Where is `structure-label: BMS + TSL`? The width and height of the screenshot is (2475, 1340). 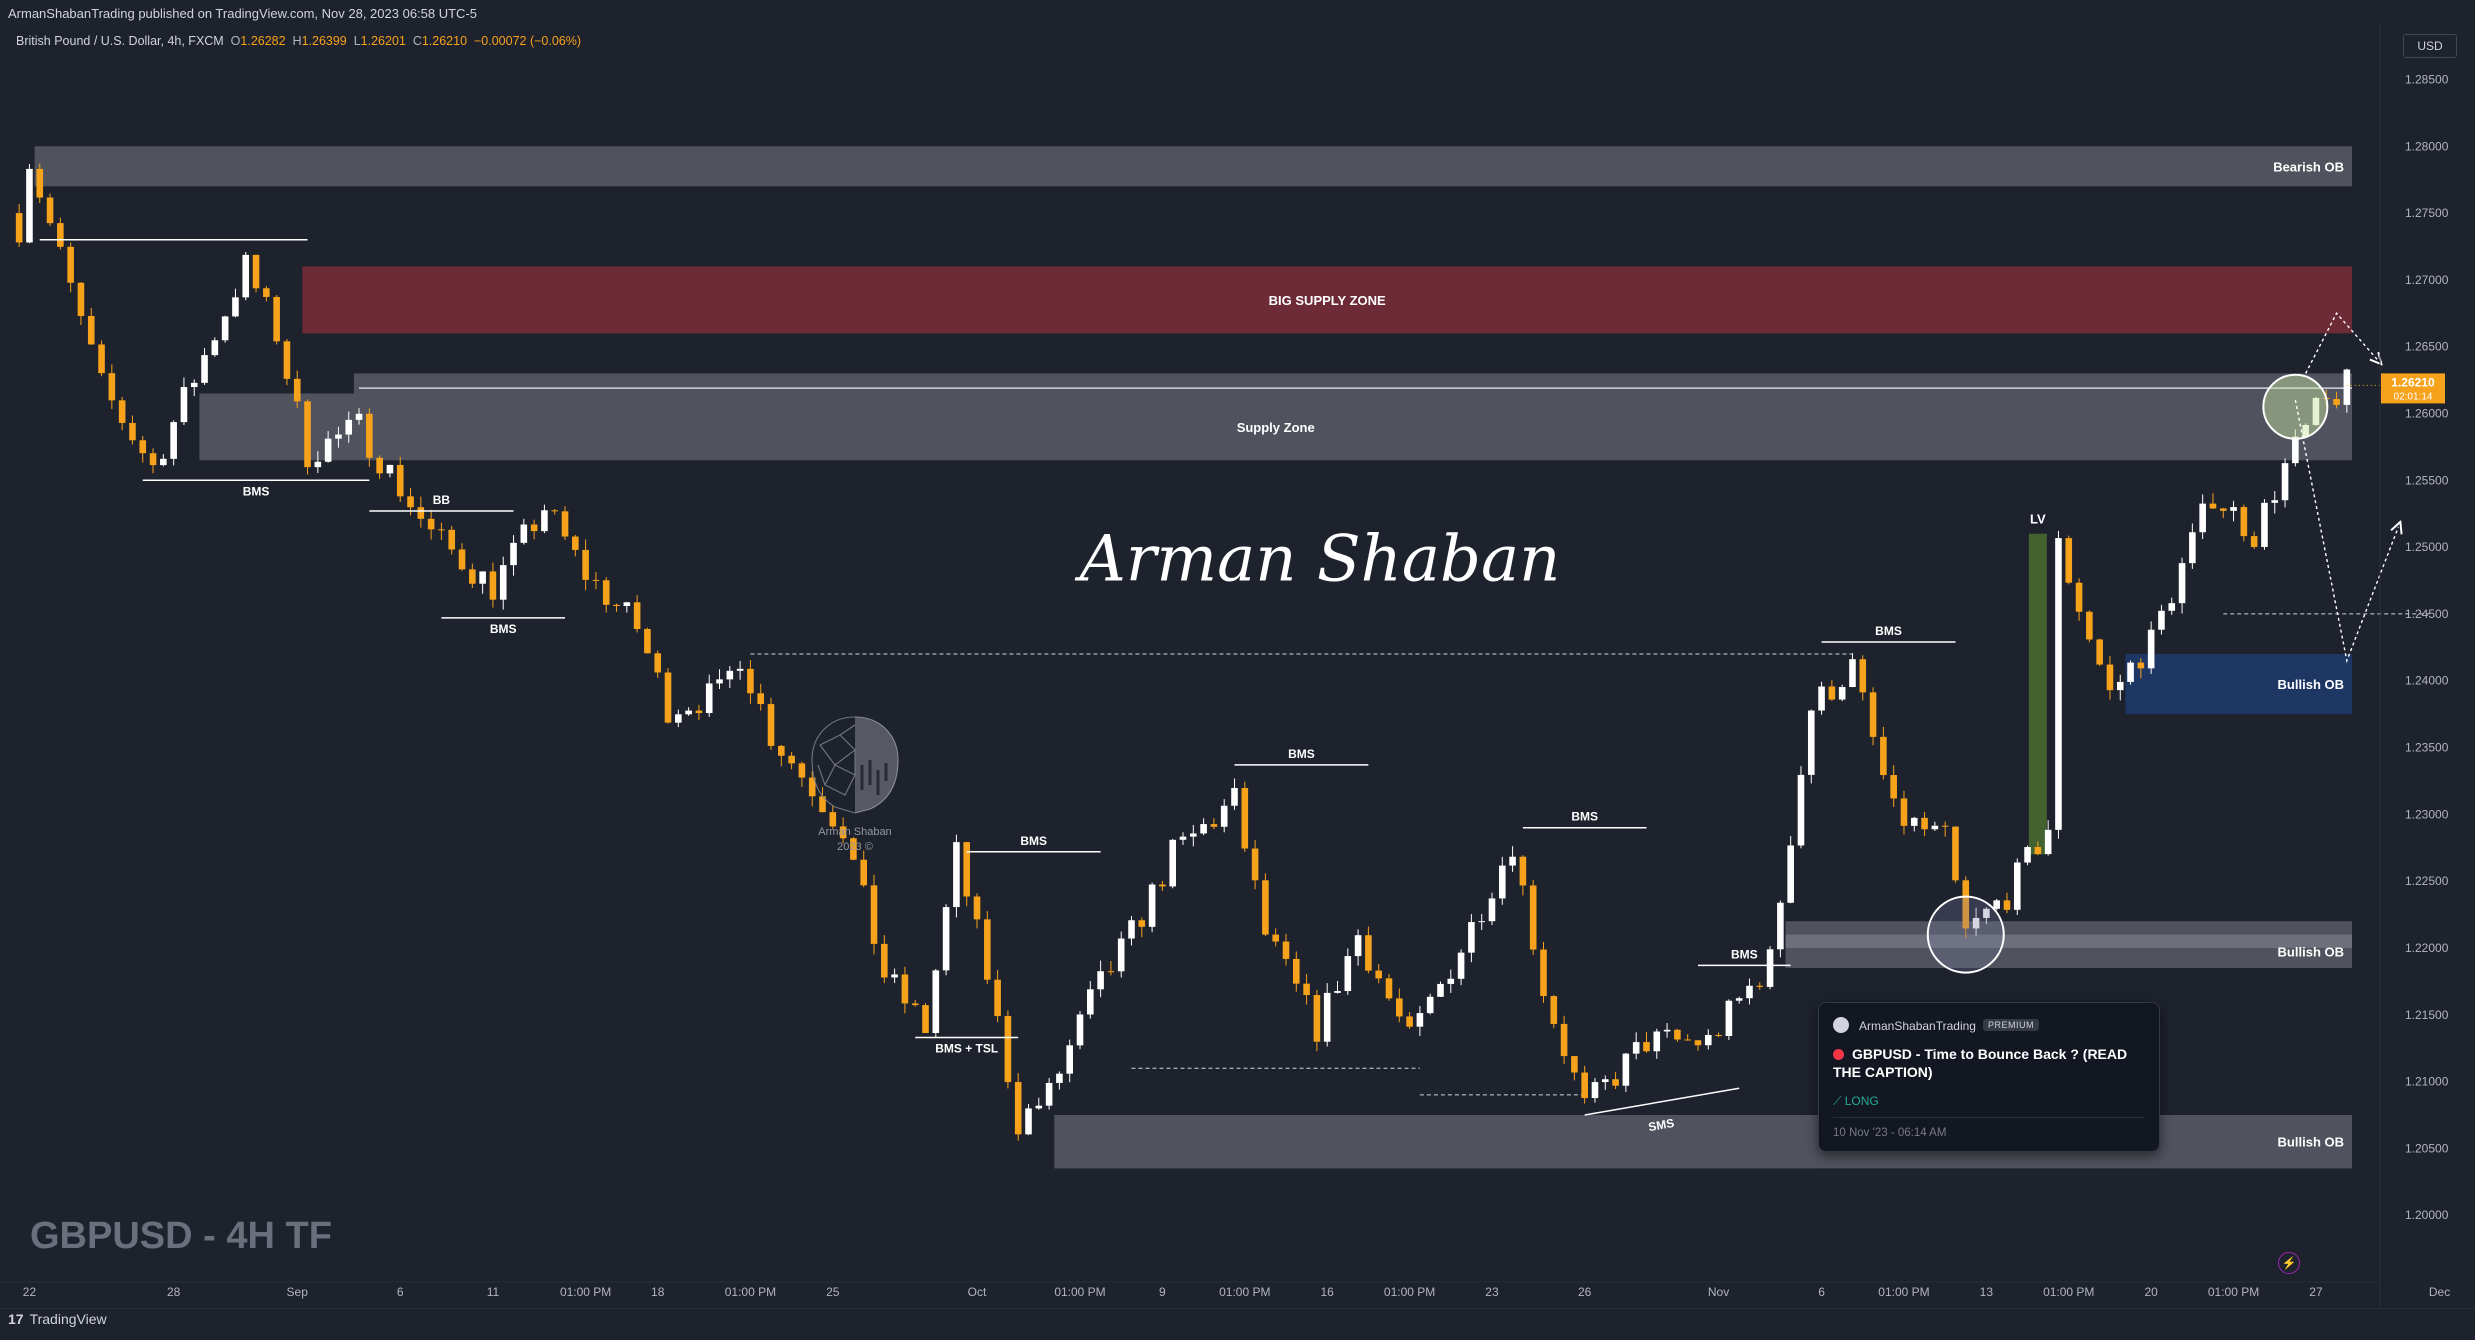 structure-label: BMS + TSL is located at coordinates (966, 1048).